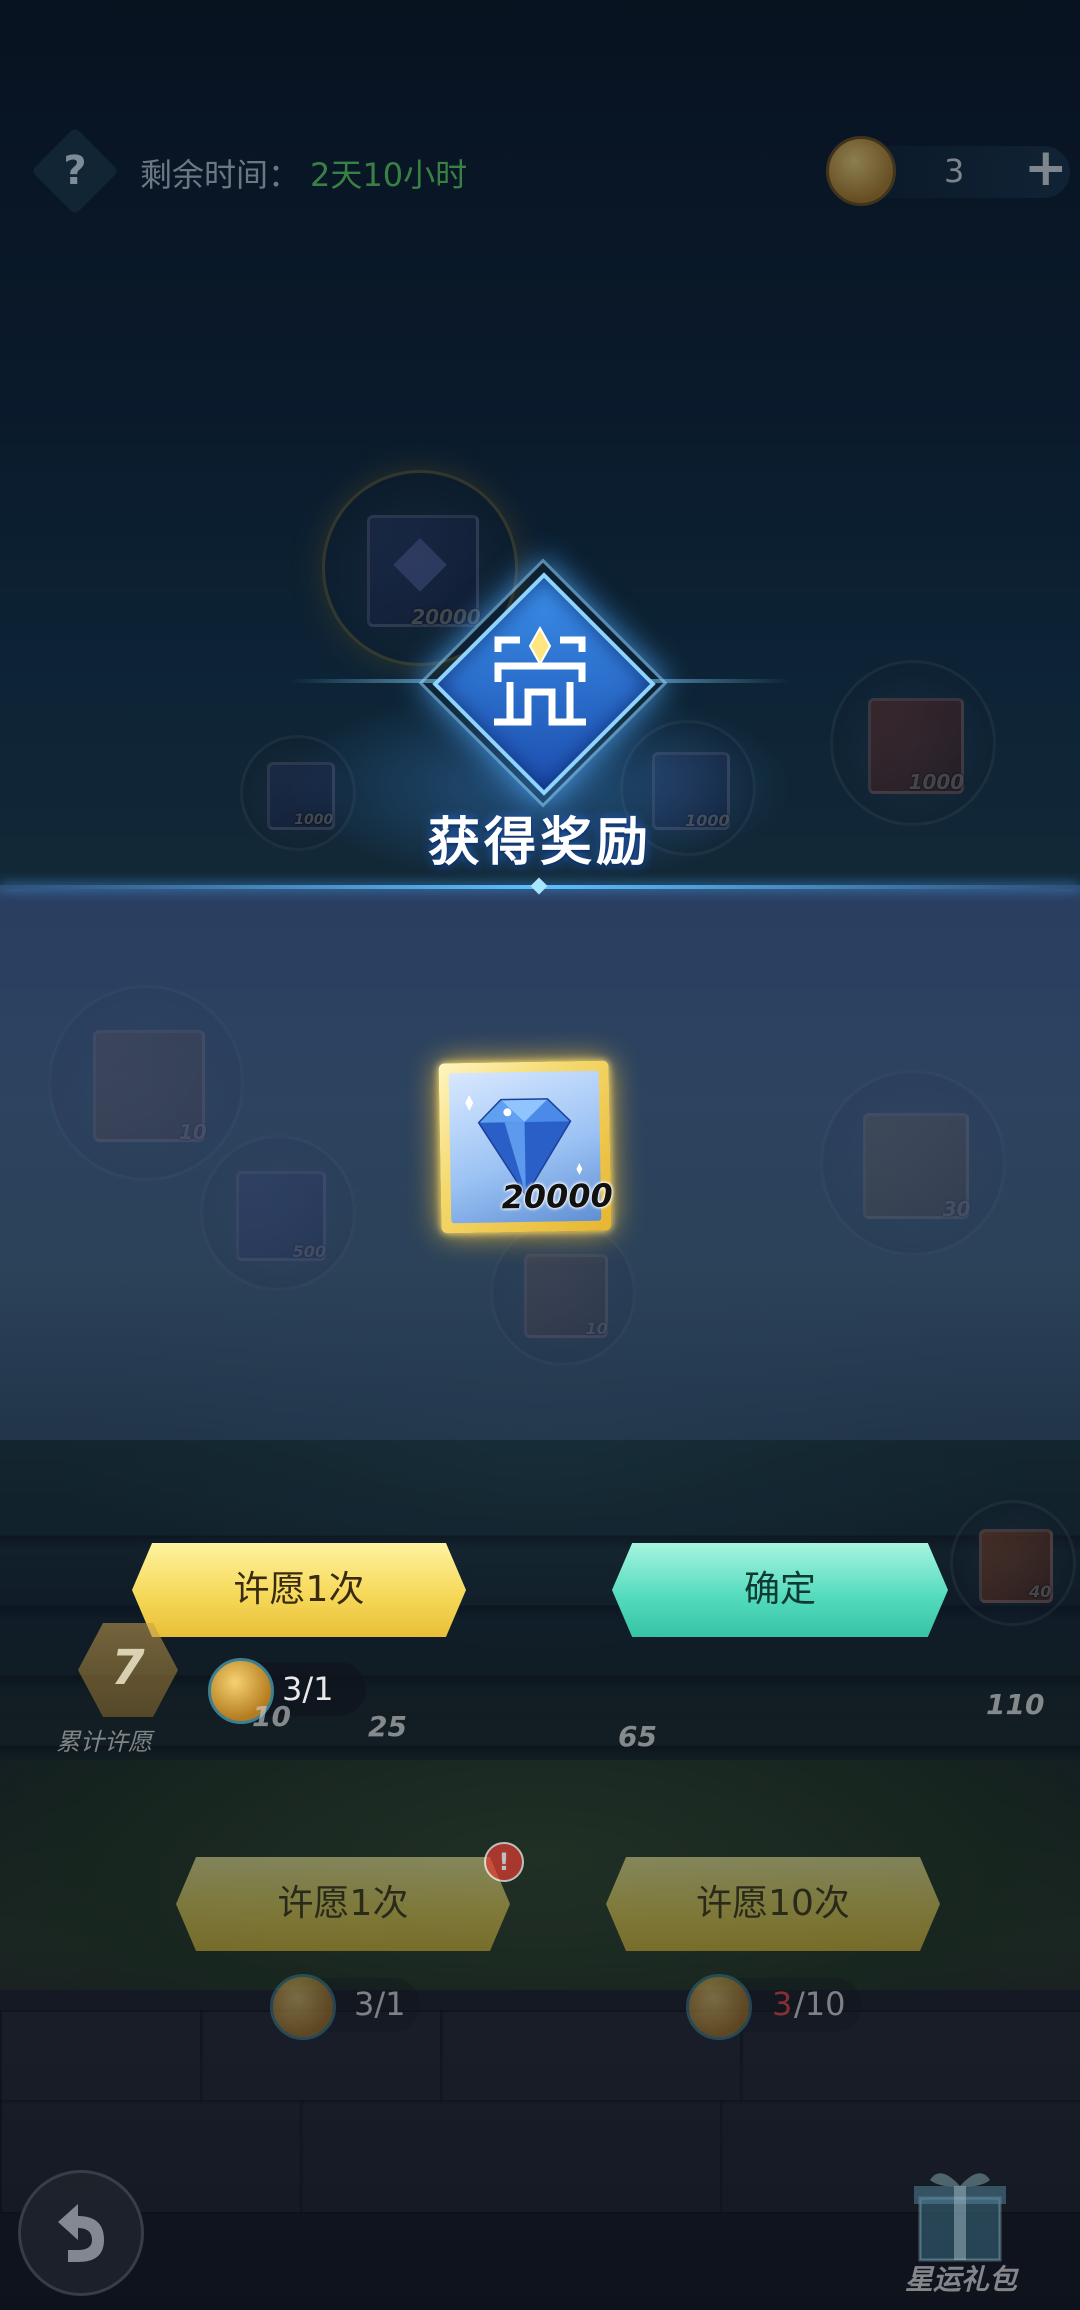 This screenshot has width=1080, height=2310. I want to click on treasure-icon, so click(540, 675).